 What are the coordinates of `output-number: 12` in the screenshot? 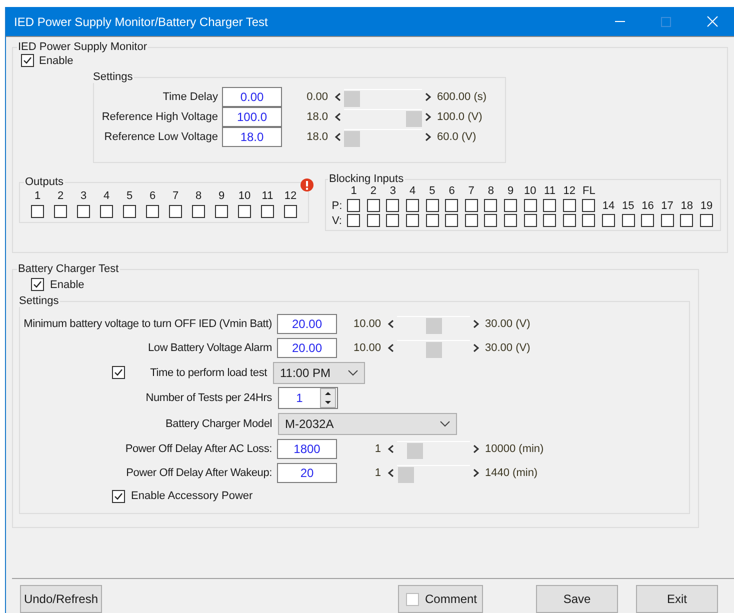 It's located at (290, 196).